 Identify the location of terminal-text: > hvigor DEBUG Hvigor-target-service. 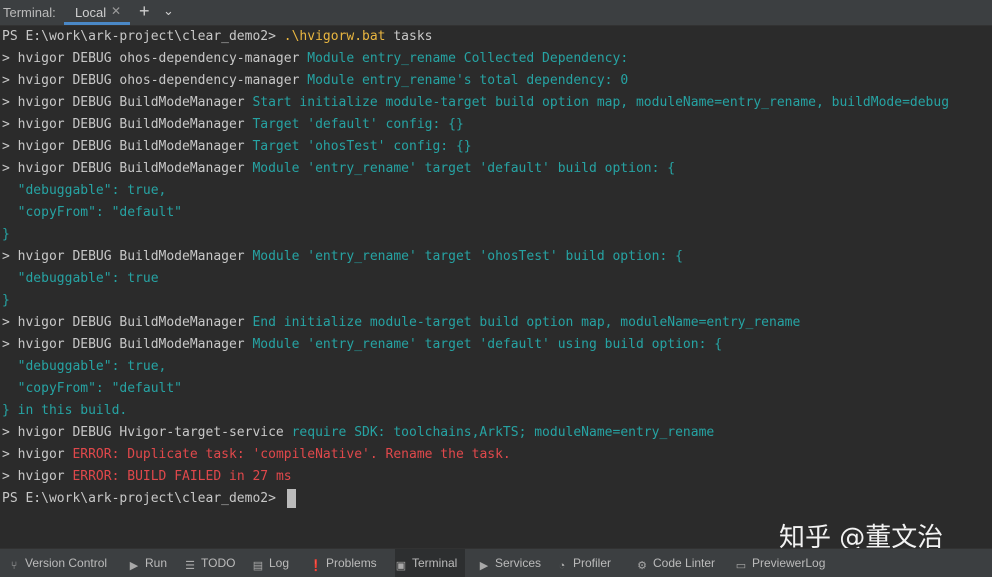
(147, 432).